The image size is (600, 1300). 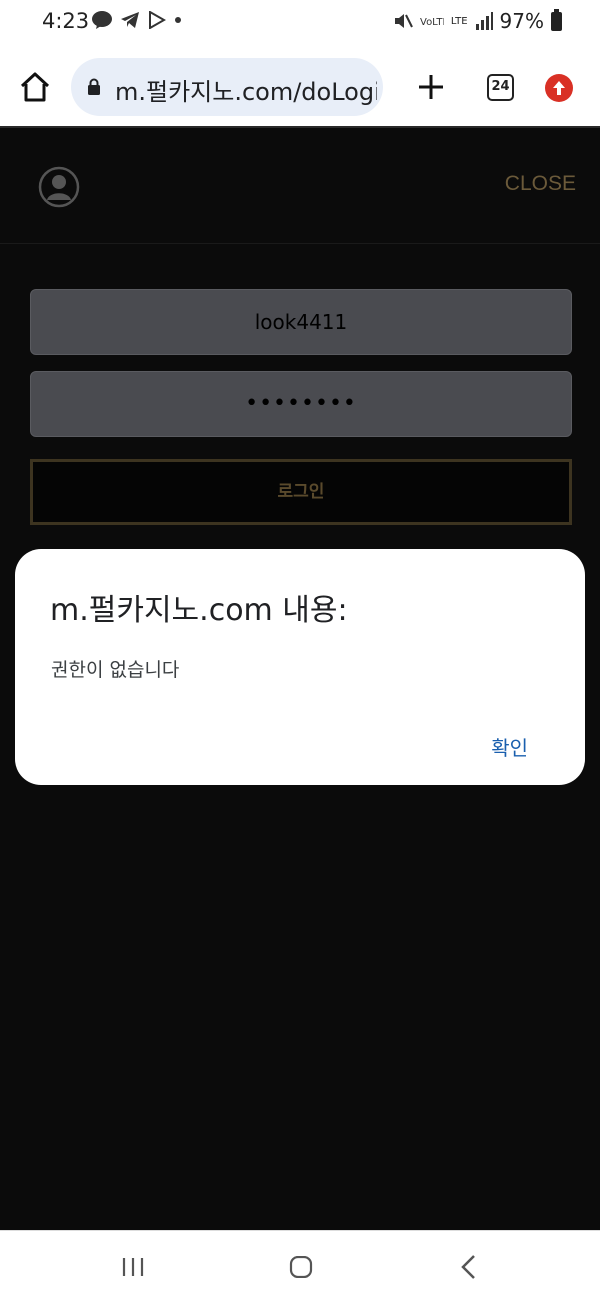 What do you see at coordinates (431, 87) in the screenshot?
I see `new-tab-icon` at bounding box center [431, 87].